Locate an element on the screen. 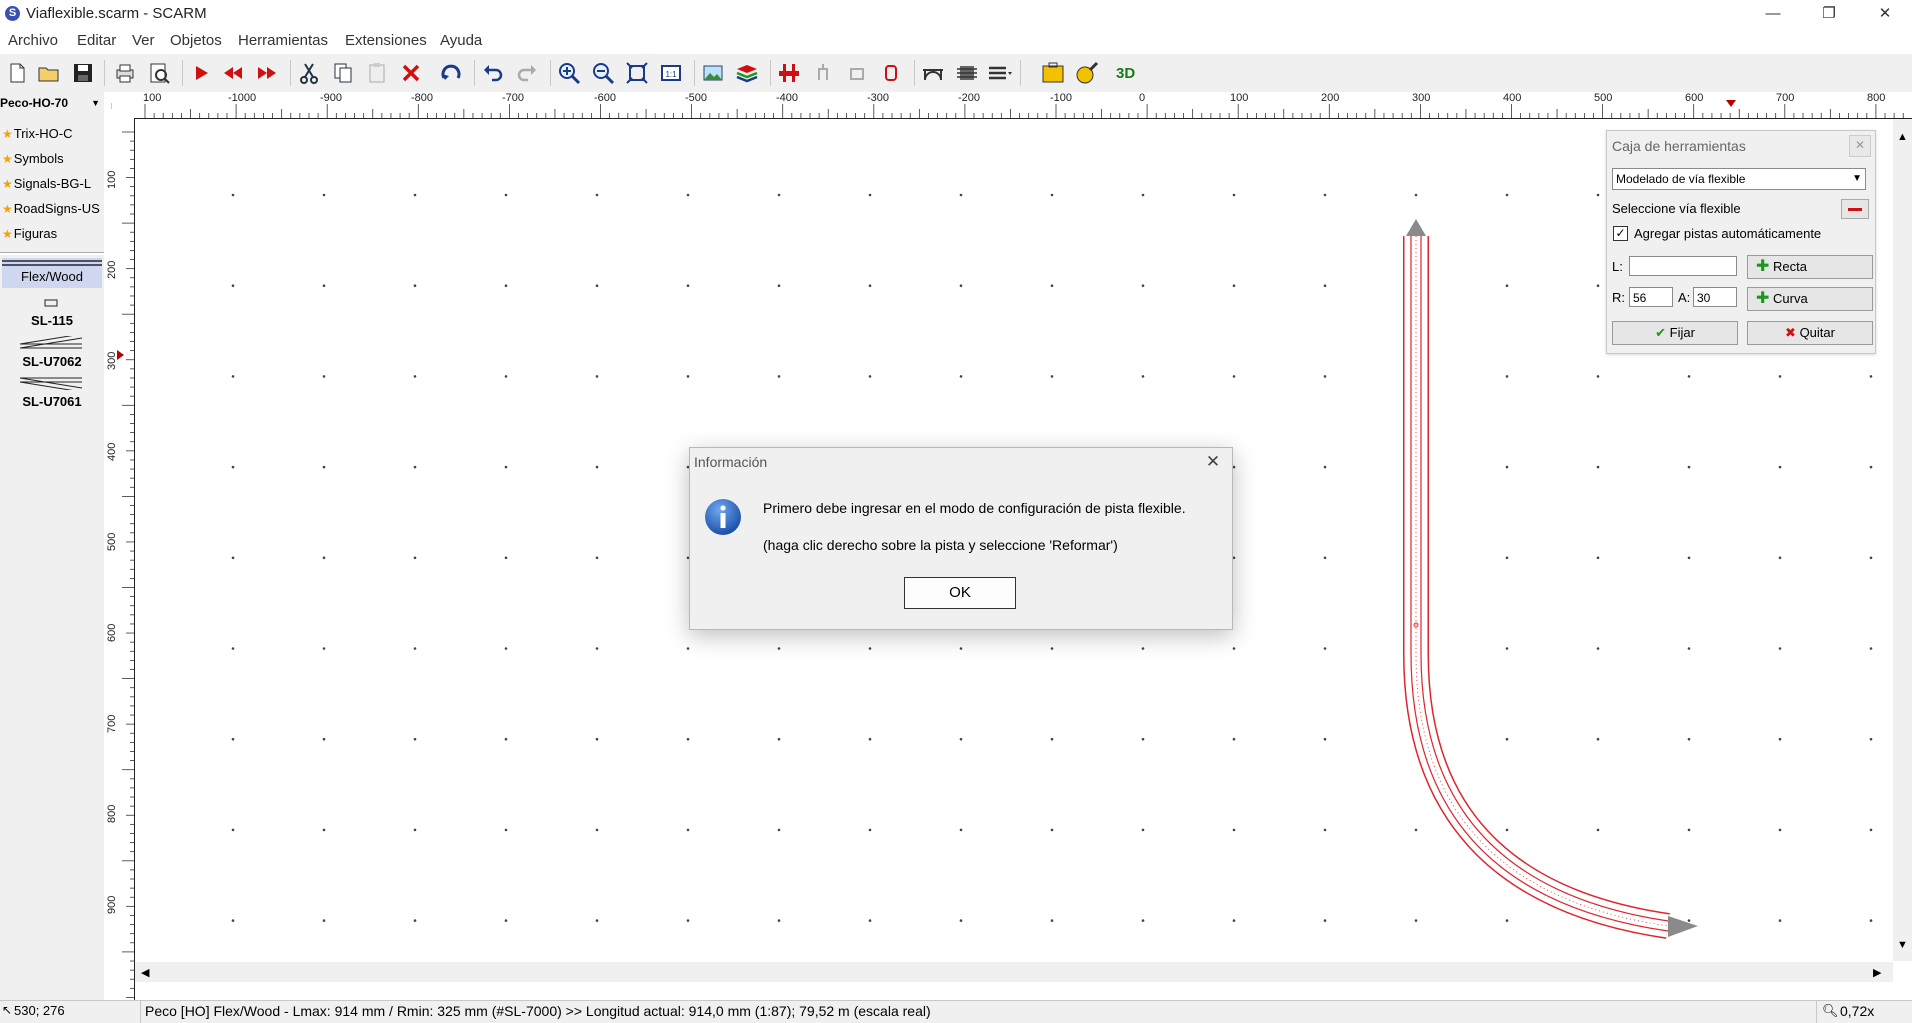  scroll-right-icon: ▶ is located at coordinates (1877, 972).